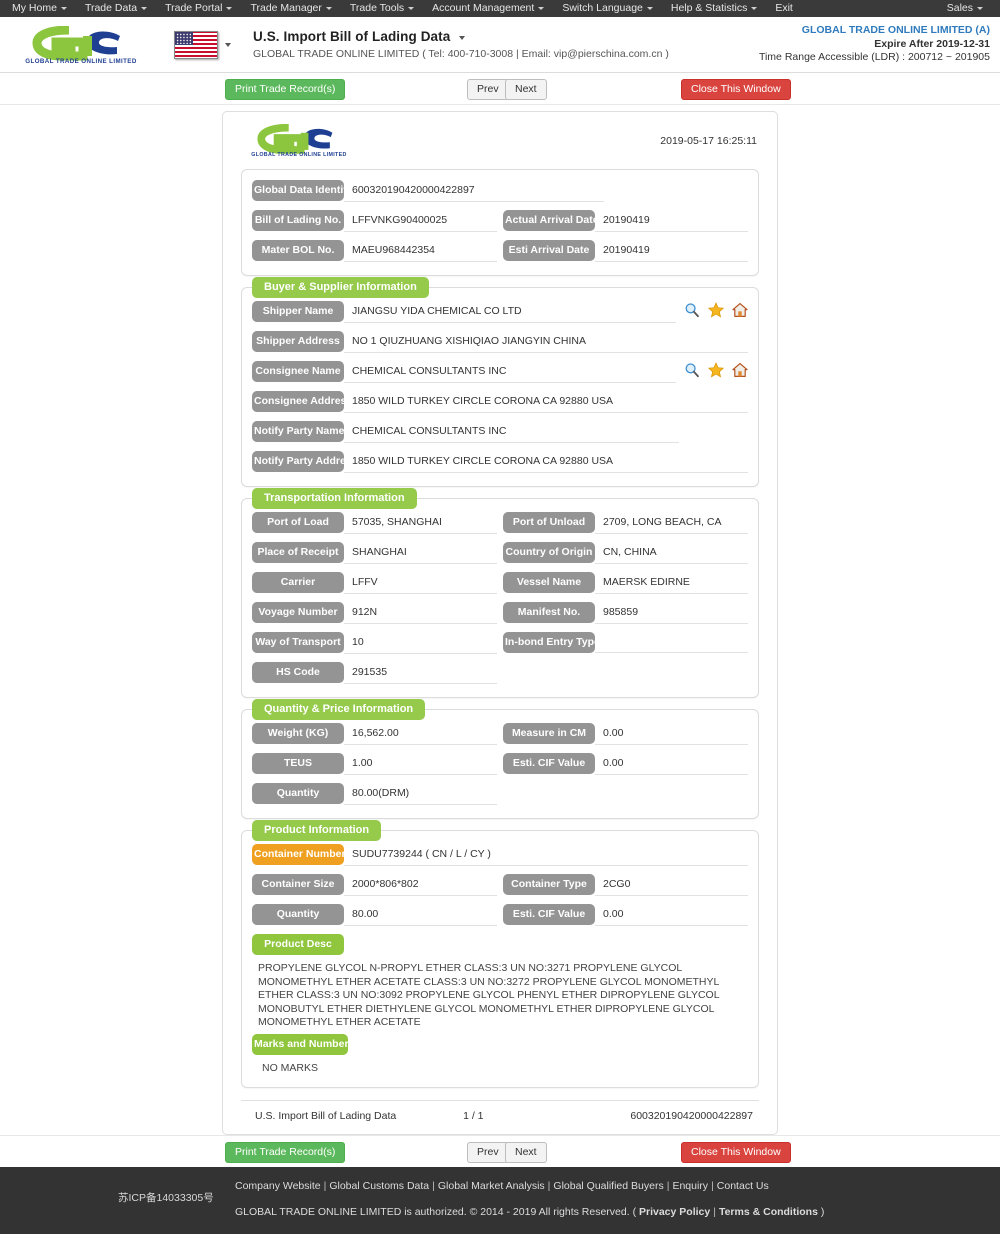 The height and width of the screenshot is (1234, 1000). I want to click on nav-item-trade-manager: Trade Manager, so click(290, 8).